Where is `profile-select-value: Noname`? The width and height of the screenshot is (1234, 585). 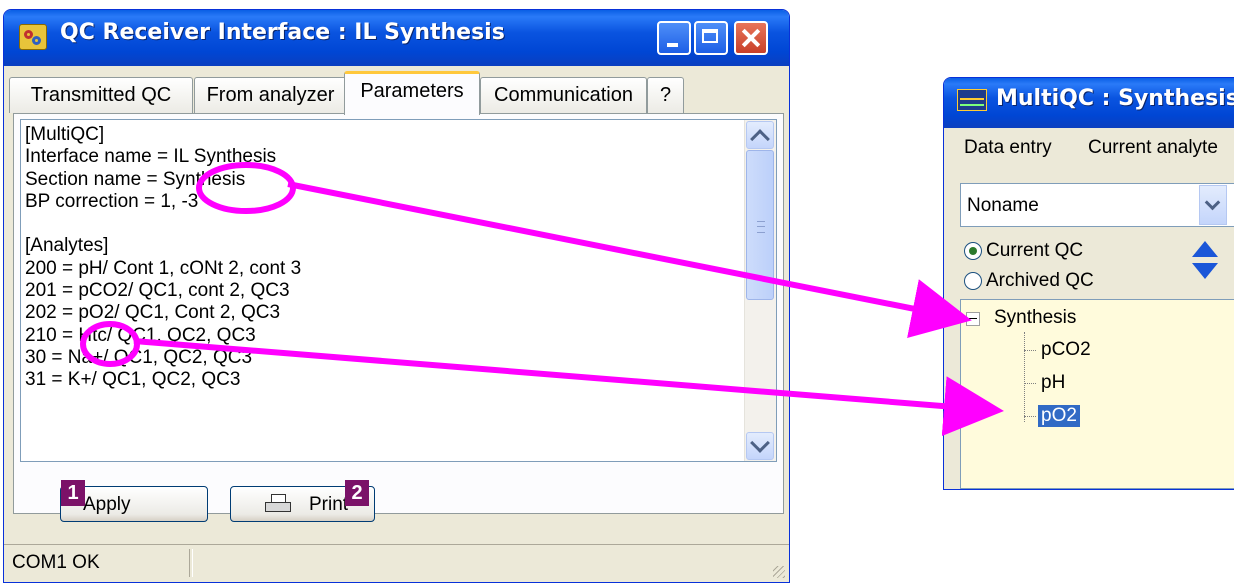
profile-select-value: Noname is located at coordinates (1003, 205).